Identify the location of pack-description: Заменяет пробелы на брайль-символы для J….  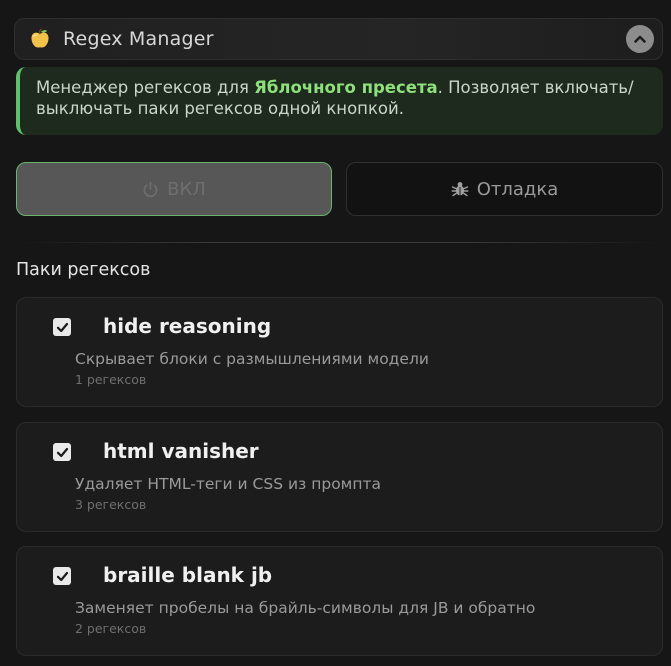
(305, 608).